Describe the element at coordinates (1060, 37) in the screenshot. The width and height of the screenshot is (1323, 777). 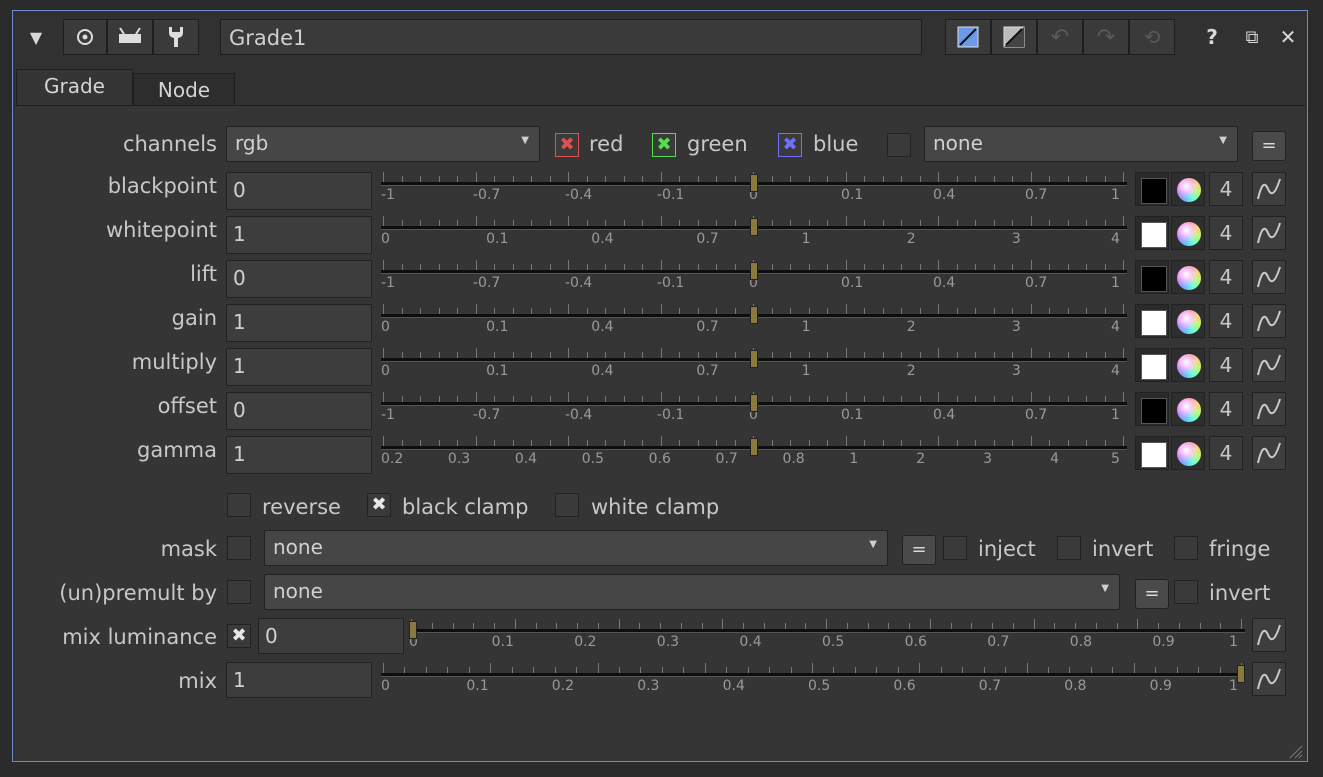
I see `undo-button: ↶` at that location.